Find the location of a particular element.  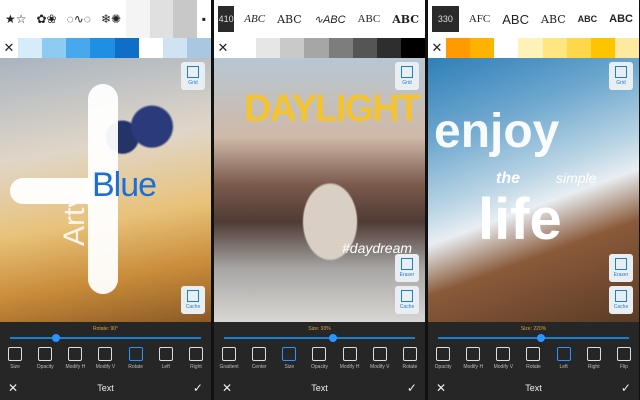

overlay-text-big: DAYLIGHT is located at coordinates (332, 109).